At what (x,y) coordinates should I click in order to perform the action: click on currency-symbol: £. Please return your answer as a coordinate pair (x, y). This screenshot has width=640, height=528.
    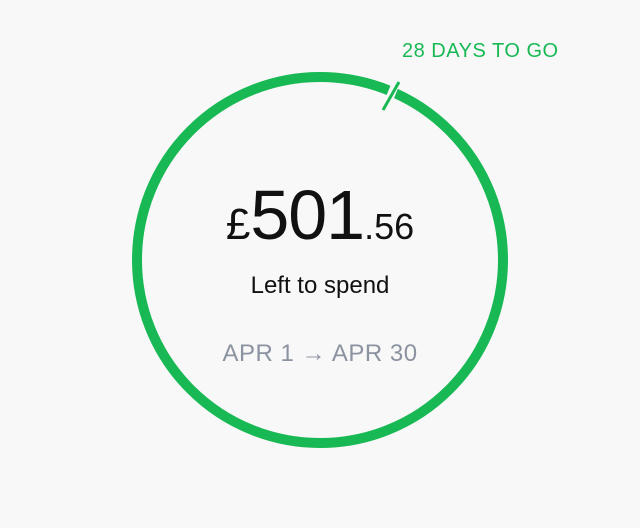
    Looking at the image, I should click on (238, 224).